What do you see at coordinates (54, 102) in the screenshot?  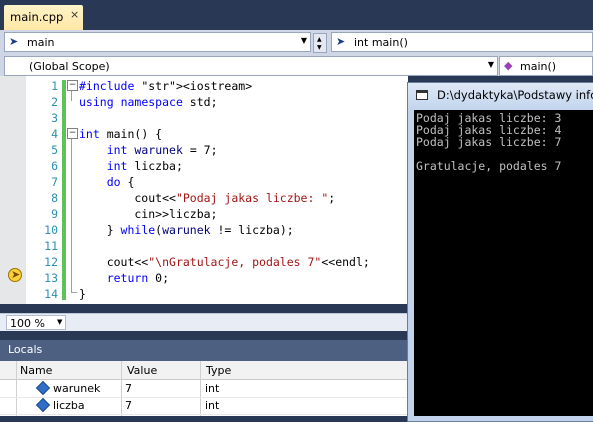 I see `line-number: 2` at bounding box center [54, 102].